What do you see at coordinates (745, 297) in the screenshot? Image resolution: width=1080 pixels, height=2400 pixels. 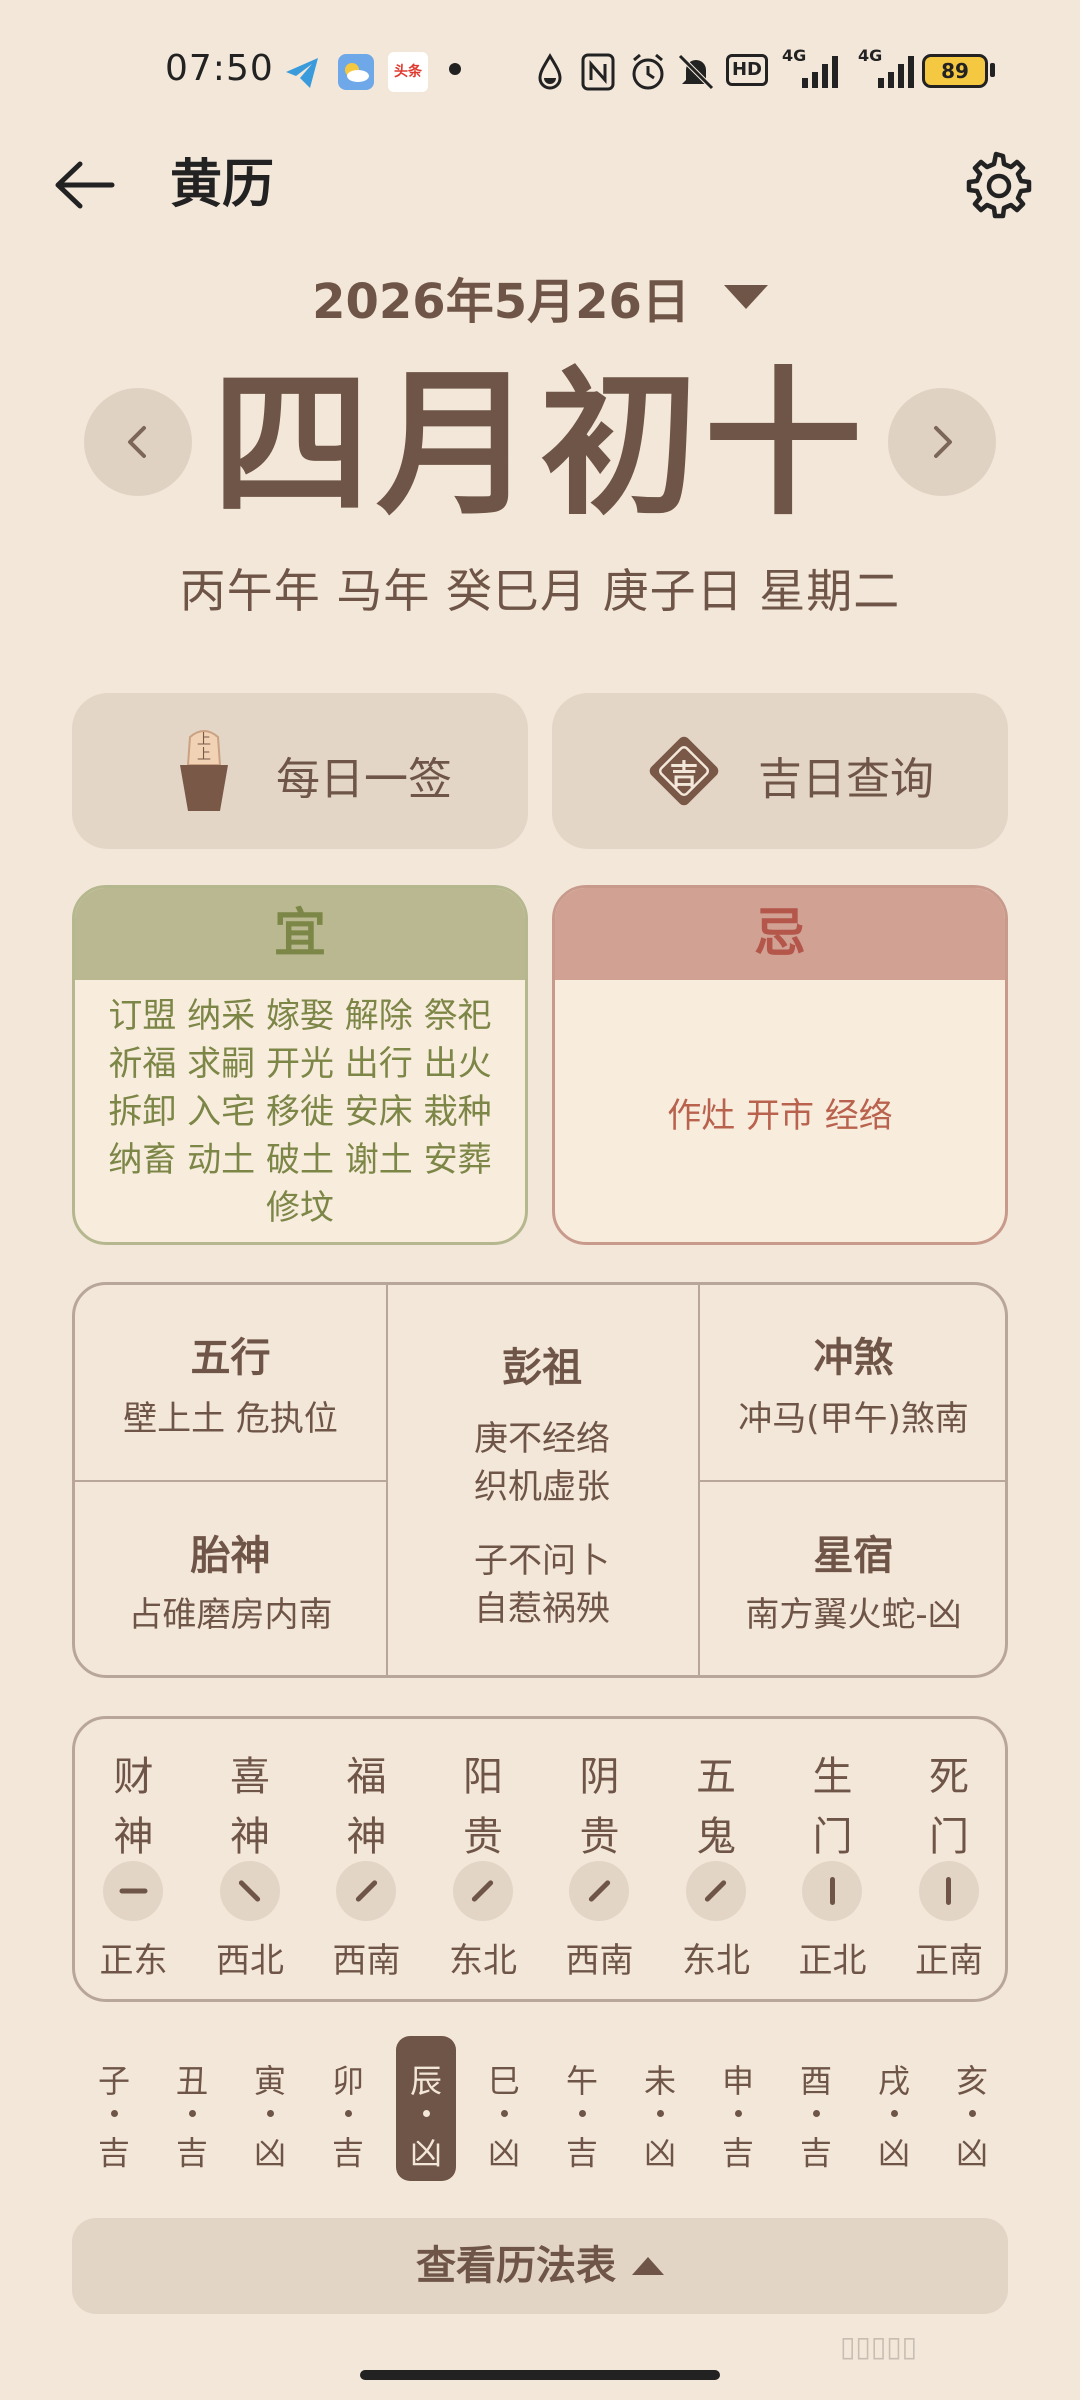 I see `caret-down-icon` at bounding box center [745, 297].